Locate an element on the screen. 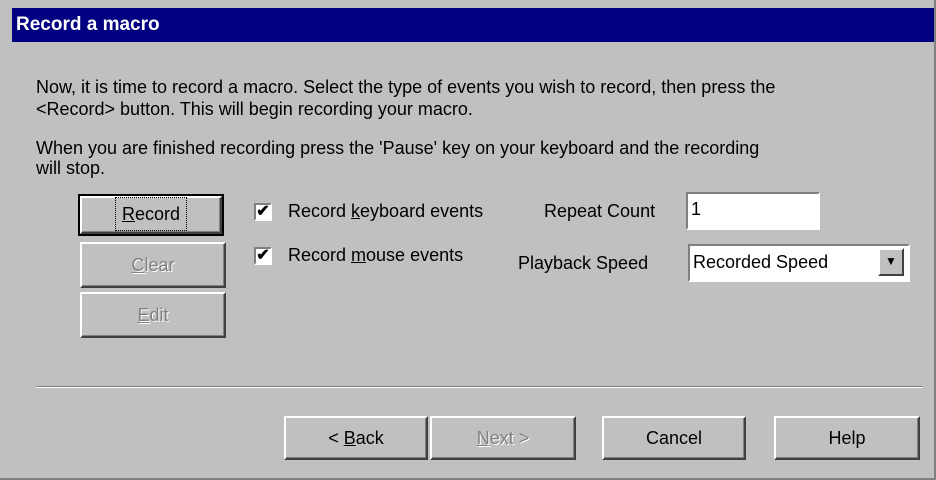 This screenshot has height=480, width=936. playback-speed-select: Recorded Speed is located at coordinates (799, 263).